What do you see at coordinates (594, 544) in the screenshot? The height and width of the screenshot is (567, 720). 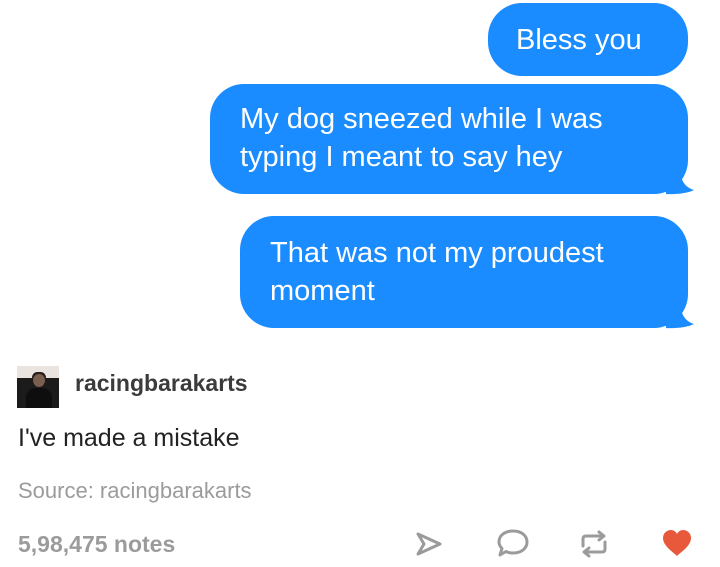 I see `reblog-icon` at bounding box center [594, 544].